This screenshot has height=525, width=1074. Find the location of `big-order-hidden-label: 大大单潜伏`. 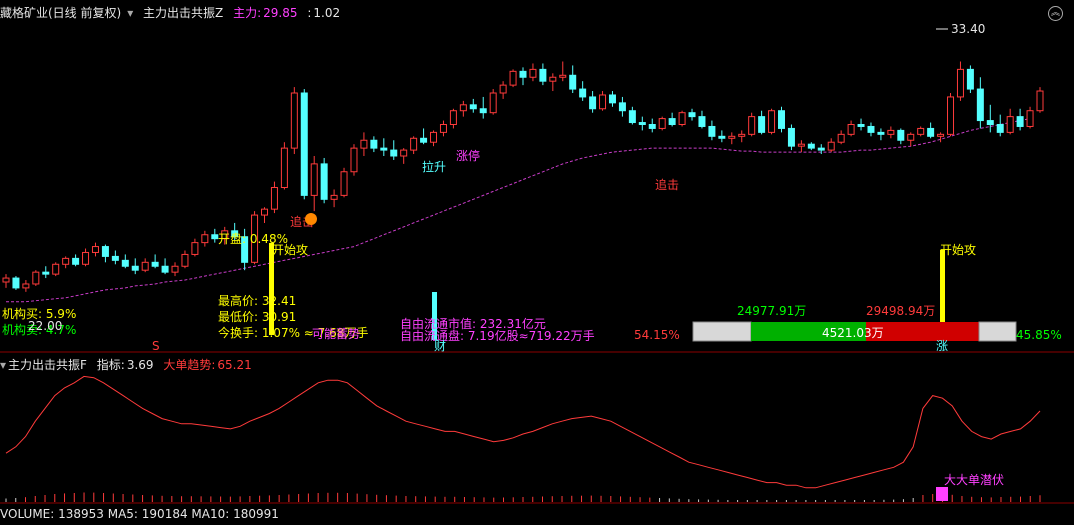

big-order-hidden-label: 大大单潜伏 is located at coordinates (974, 480).